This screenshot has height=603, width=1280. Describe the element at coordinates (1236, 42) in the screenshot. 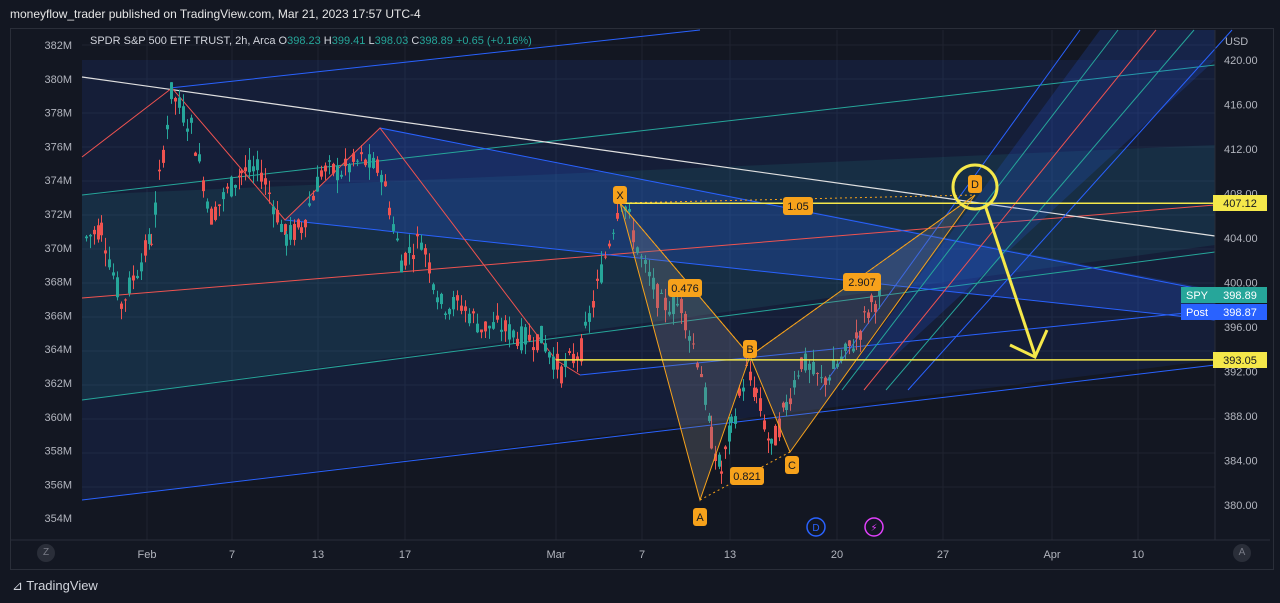

I see `price-axis-unit: USD` at that location.